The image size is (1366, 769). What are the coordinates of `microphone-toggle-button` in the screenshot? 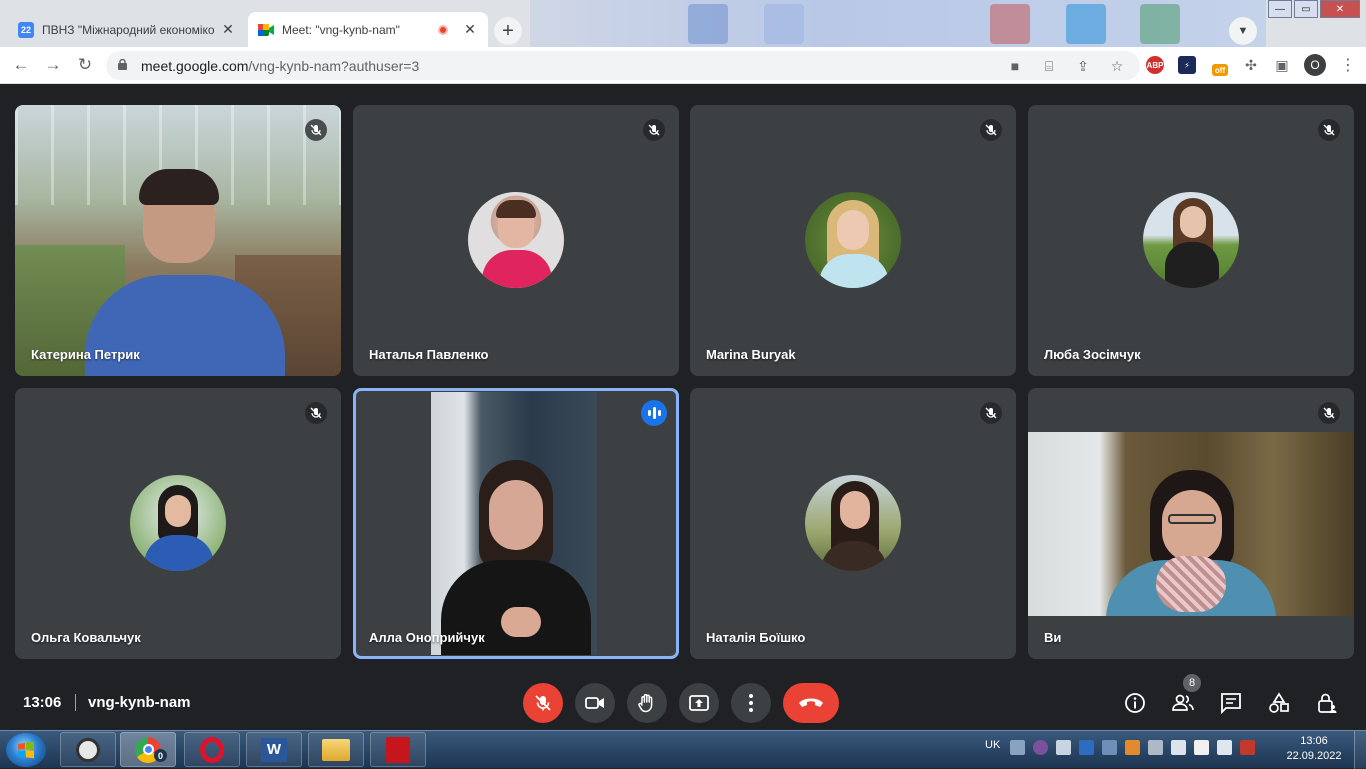 It's located at (543, 703).